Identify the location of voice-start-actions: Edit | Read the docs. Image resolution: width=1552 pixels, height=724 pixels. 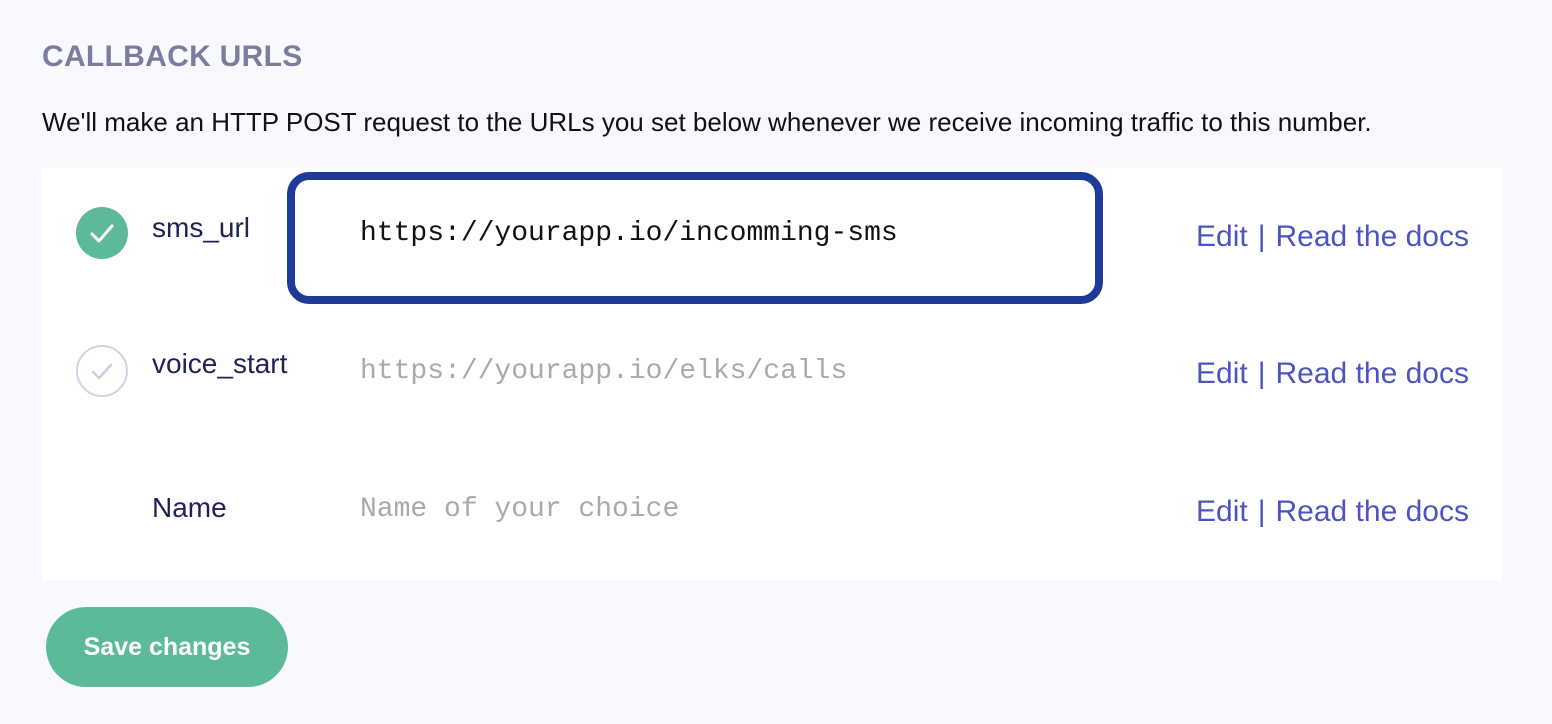
(1332, 374).